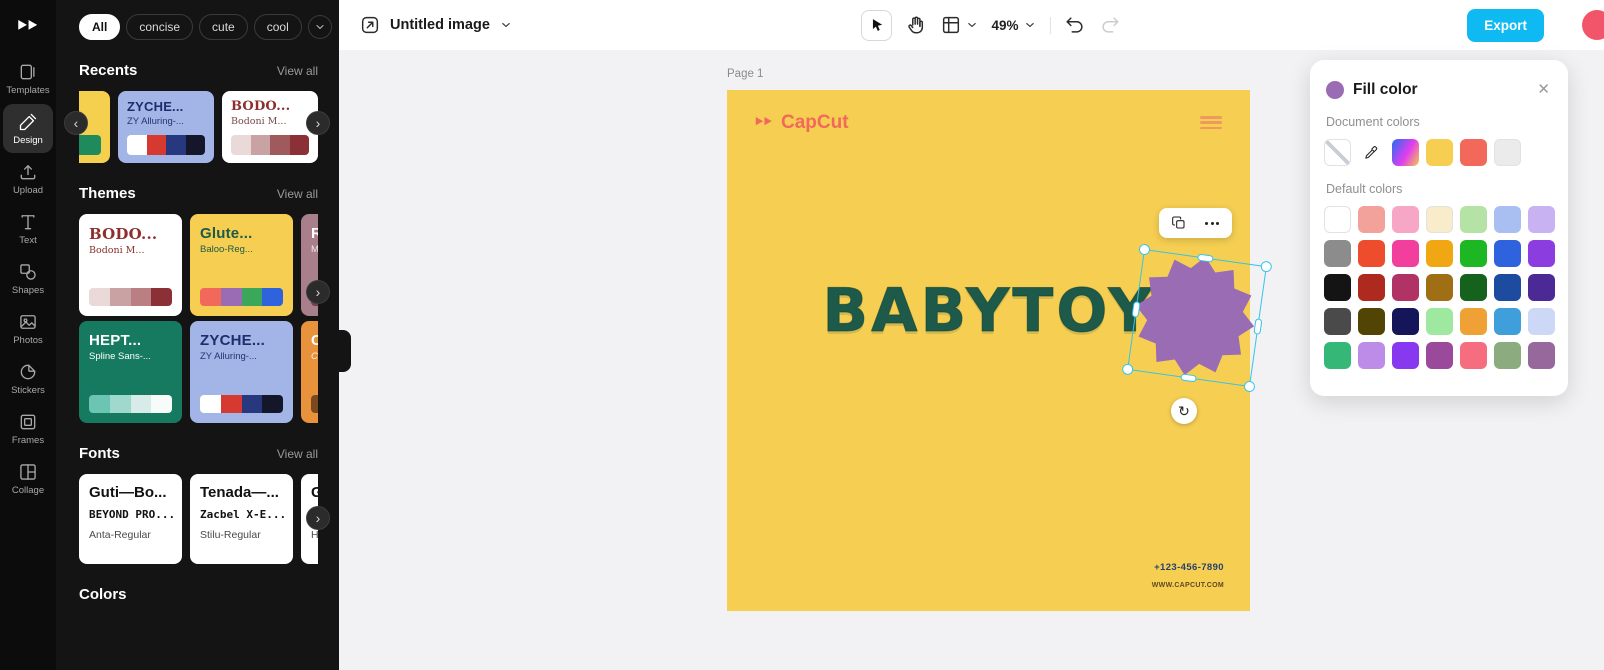 The height and width of the screenshot is (670, 1604). What do you see at coordinates (28, 278) in the screenshot?
I see `sidebar-item-shapes: Shapes` at bounding box center [28, 278].